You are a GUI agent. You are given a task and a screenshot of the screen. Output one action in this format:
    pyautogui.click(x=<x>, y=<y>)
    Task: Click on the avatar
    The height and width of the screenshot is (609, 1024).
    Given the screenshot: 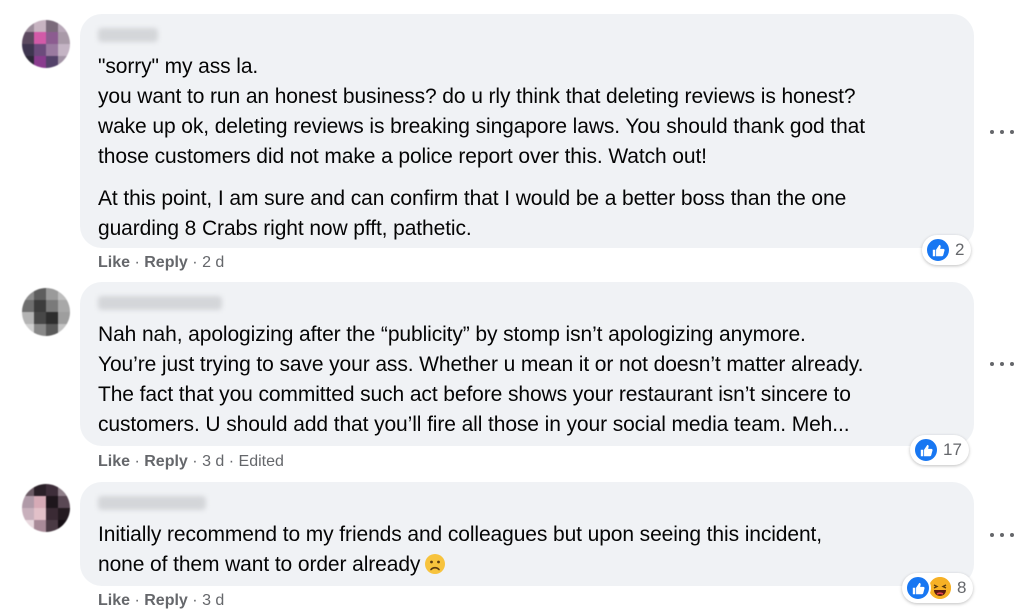 What is the action you would take?
    pyautogui.click(x=46, y=508)
    